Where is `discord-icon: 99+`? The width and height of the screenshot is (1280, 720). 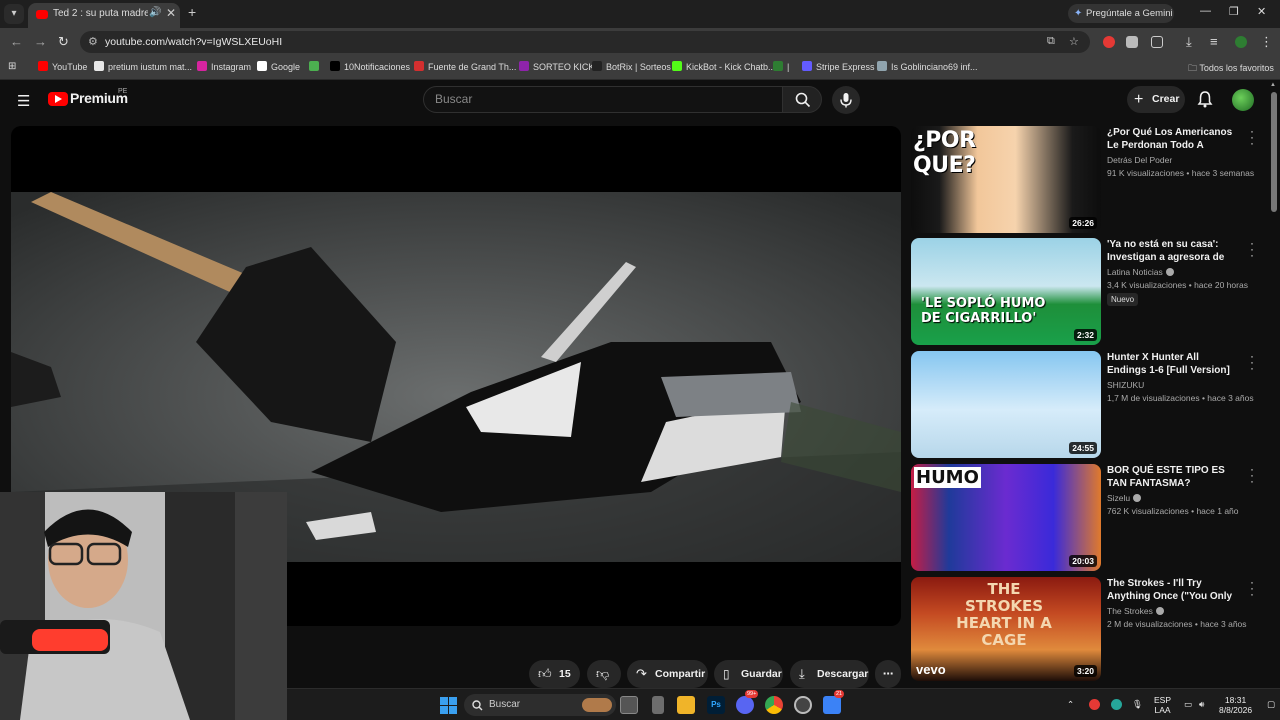
discord-icon: 99+ is located at coordinates (747, 702).